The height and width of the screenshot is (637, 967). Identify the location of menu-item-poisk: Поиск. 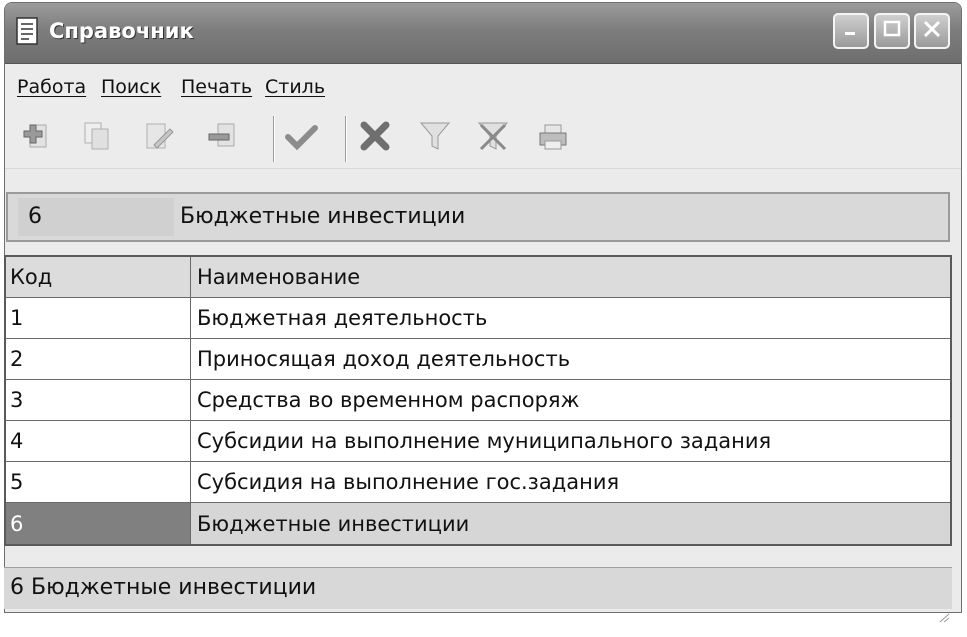
(131, 87).